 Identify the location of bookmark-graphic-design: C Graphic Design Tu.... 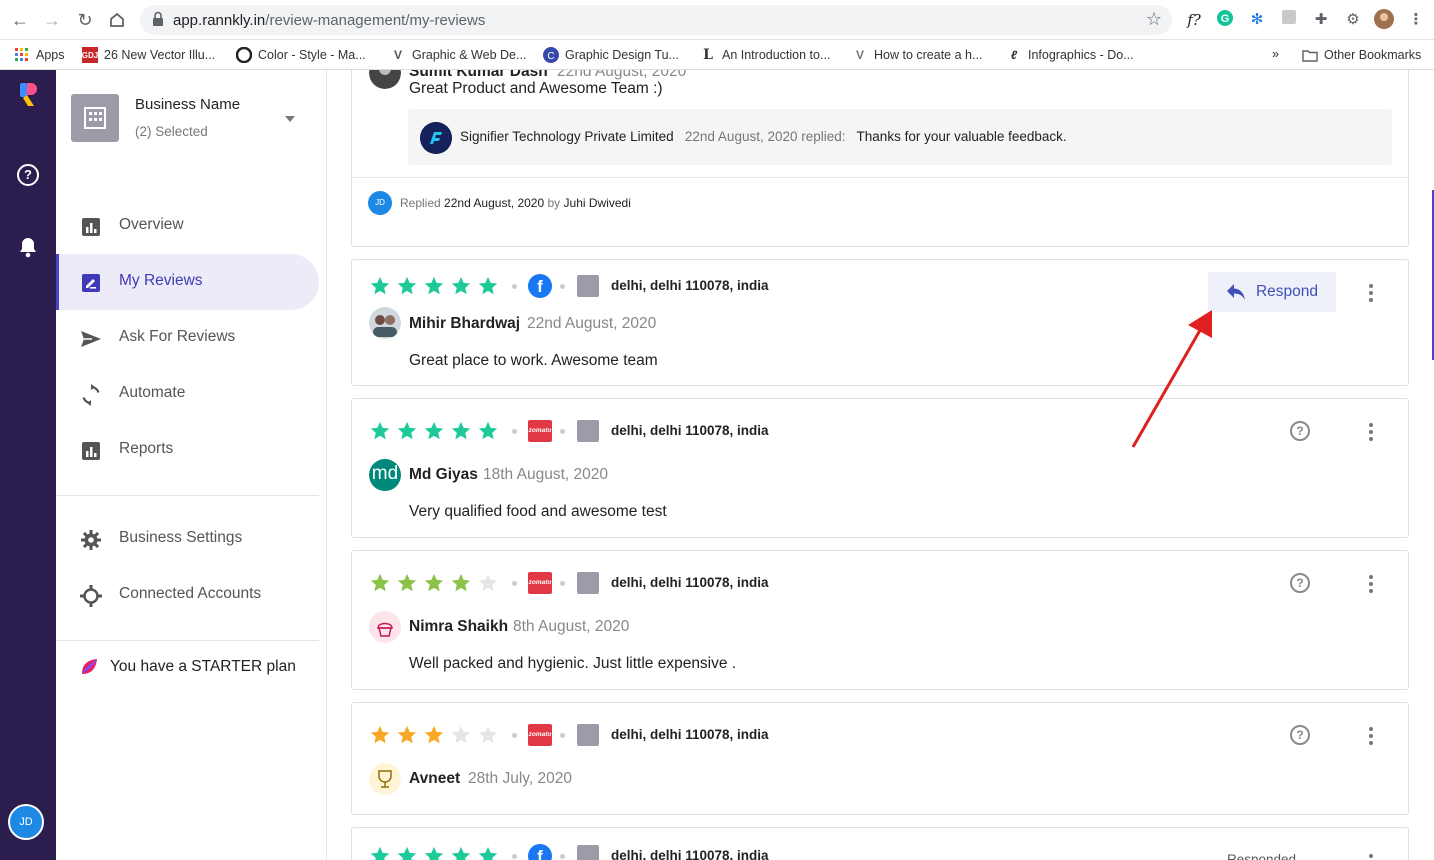
(611, 55).